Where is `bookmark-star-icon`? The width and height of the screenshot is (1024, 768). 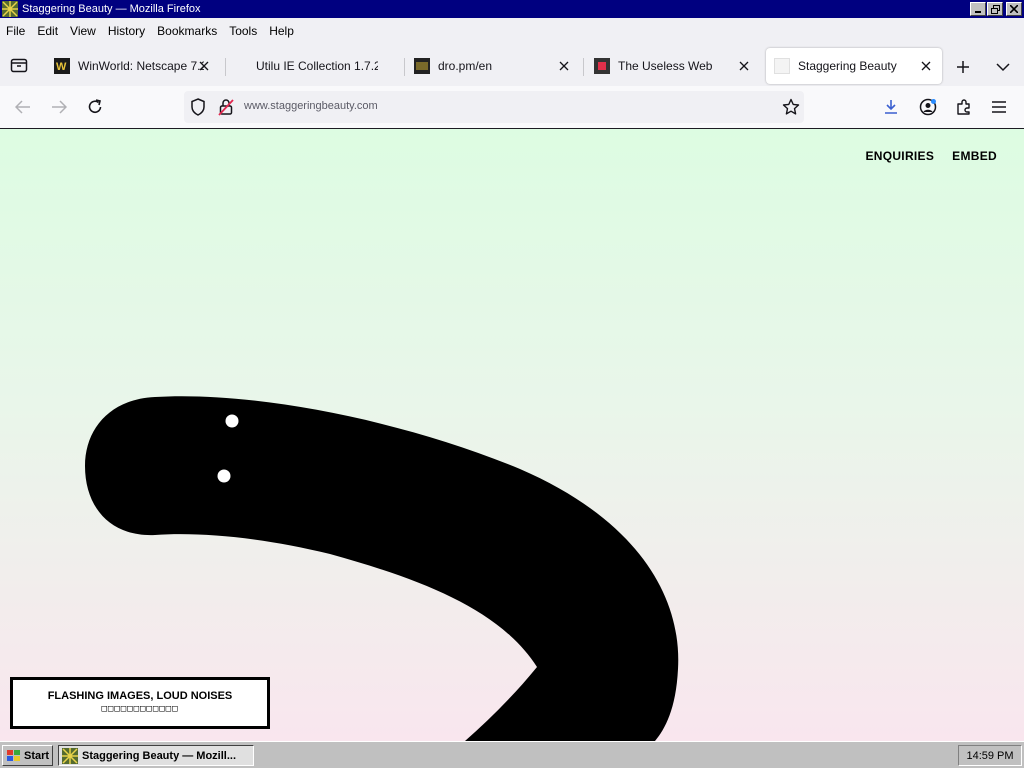
bookmark-star-icon is located at coordinates (791, 107).